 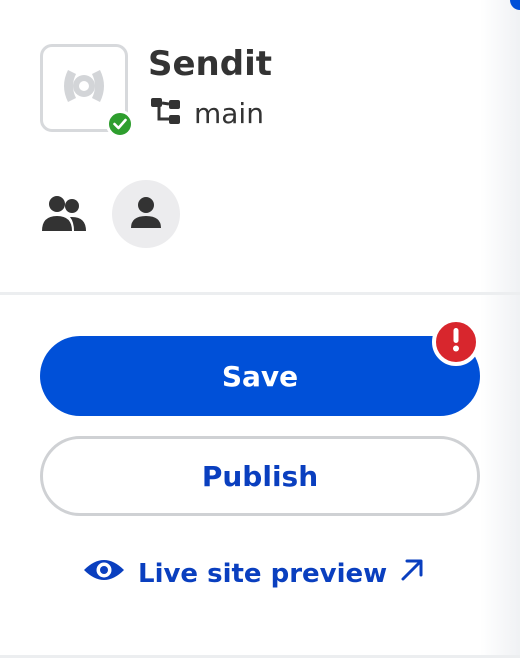 What do you see at coordinates (64, 214) in the screenshot?
I see `users-icon` at bounding box center [64, 214].